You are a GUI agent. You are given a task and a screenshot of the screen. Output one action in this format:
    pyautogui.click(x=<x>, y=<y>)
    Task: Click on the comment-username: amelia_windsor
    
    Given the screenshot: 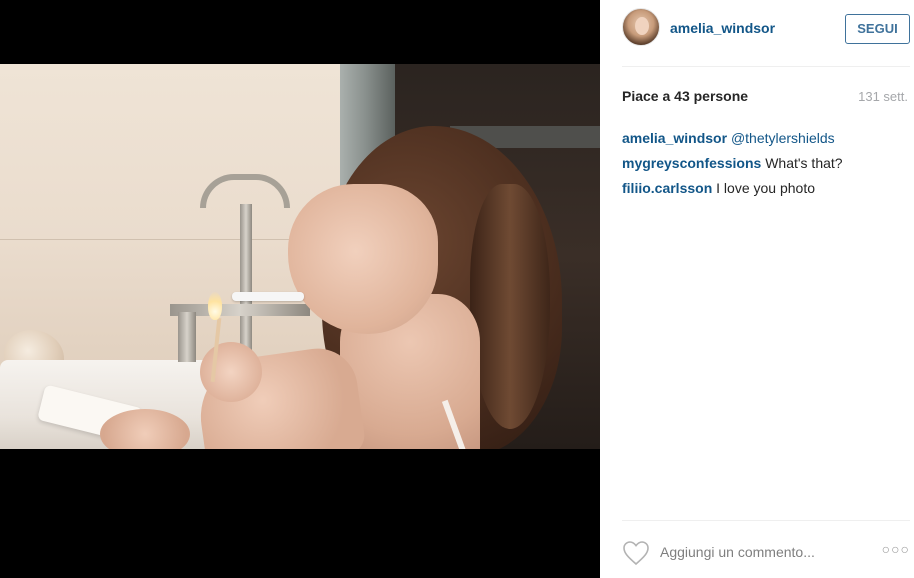 What is the action you would take?
    pyautogui.click(x=674, y=138)
    